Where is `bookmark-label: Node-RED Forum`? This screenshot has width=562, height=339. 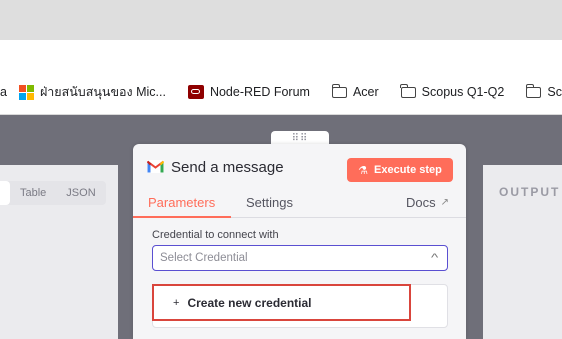
bookmark-label: Node-RED Forum is located at coordinates (259, 92).